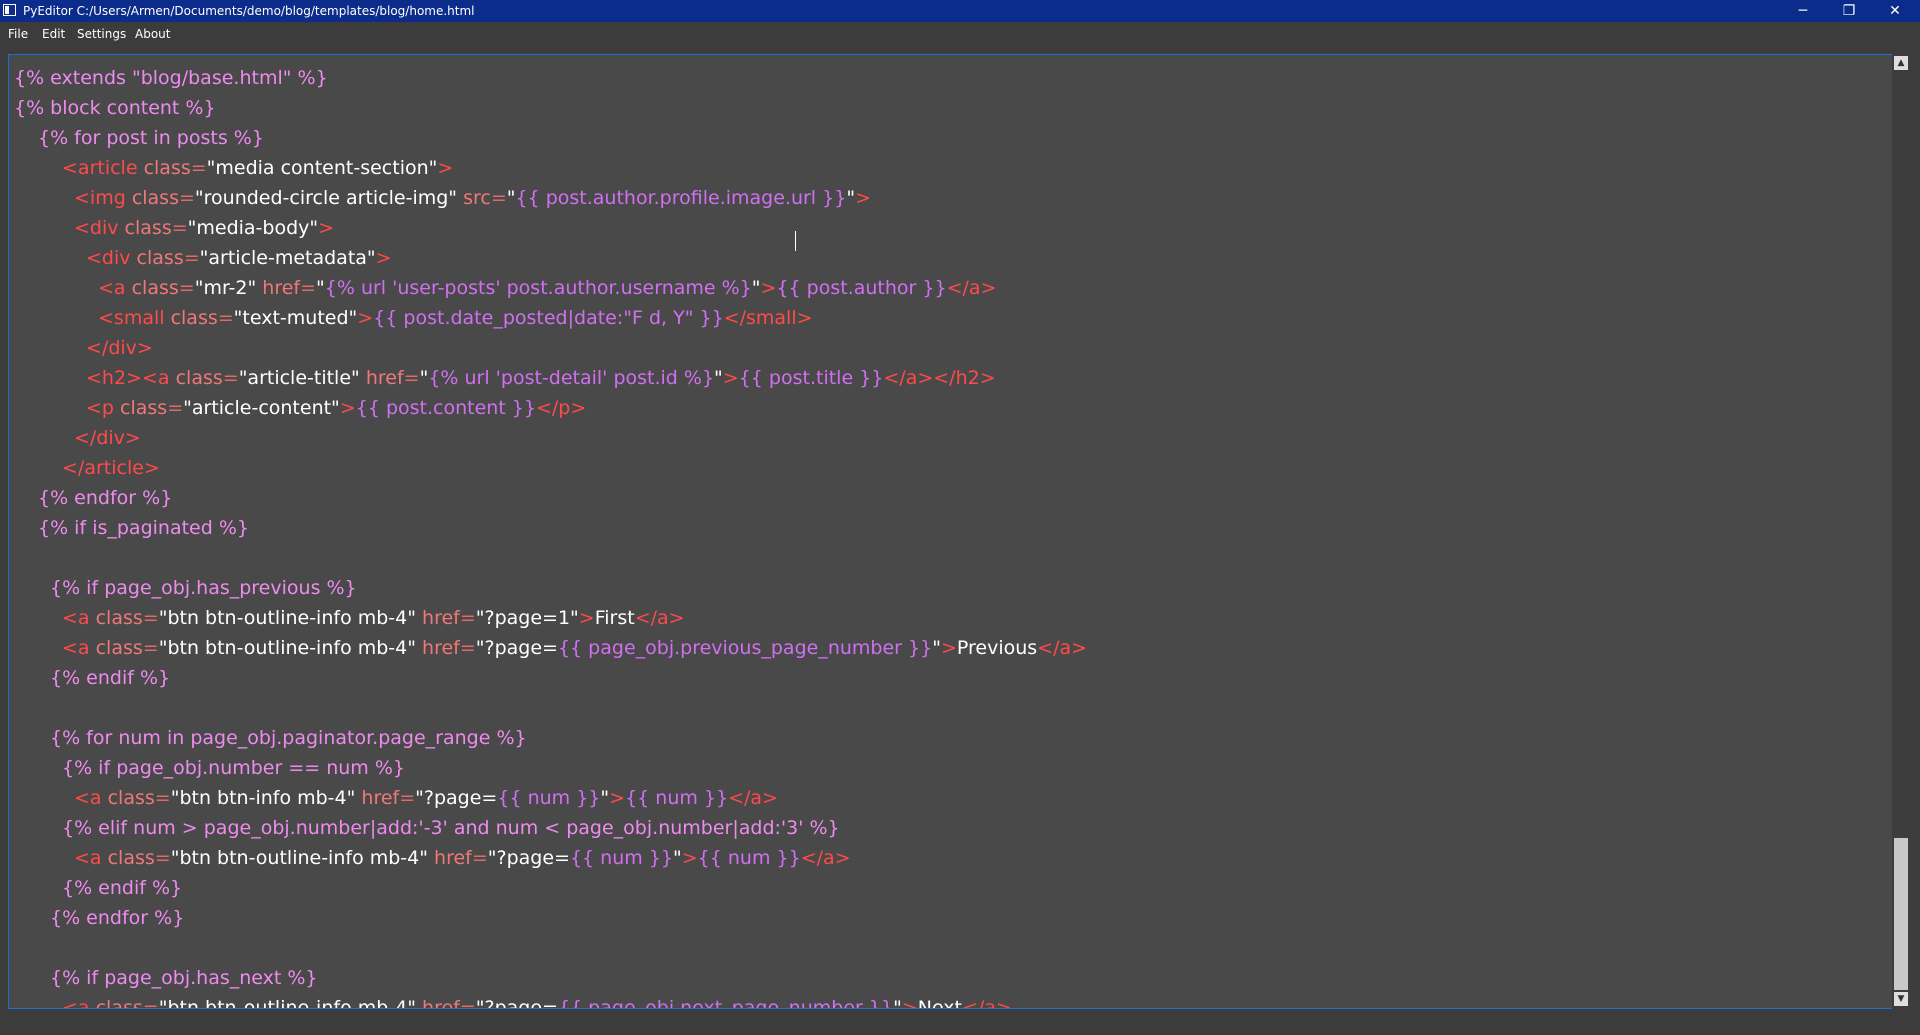  What do you see at coordinates (101, 34) in the screenshot?
I see `menu-settings: Settings` at bounding box center [101, 34].